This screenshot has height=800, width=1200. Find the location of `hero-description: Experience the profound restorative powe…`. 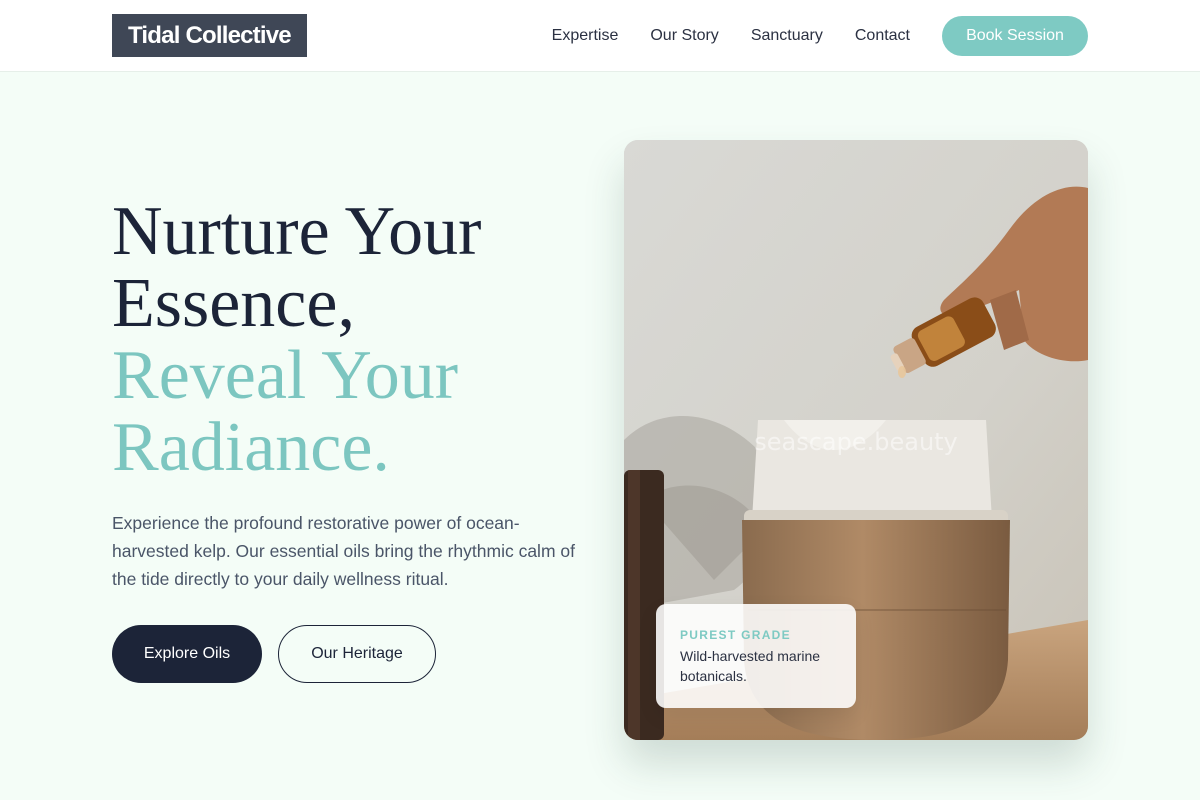

hero-description: Experience the profound restorative powe… is located at coordinates (343, 551).